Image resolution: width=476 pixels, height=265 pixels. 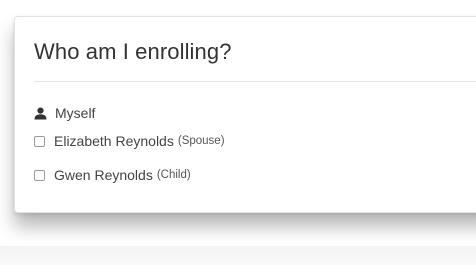 I want to click on card-title: Who am I enrolling?, so click(x=133, y=51).